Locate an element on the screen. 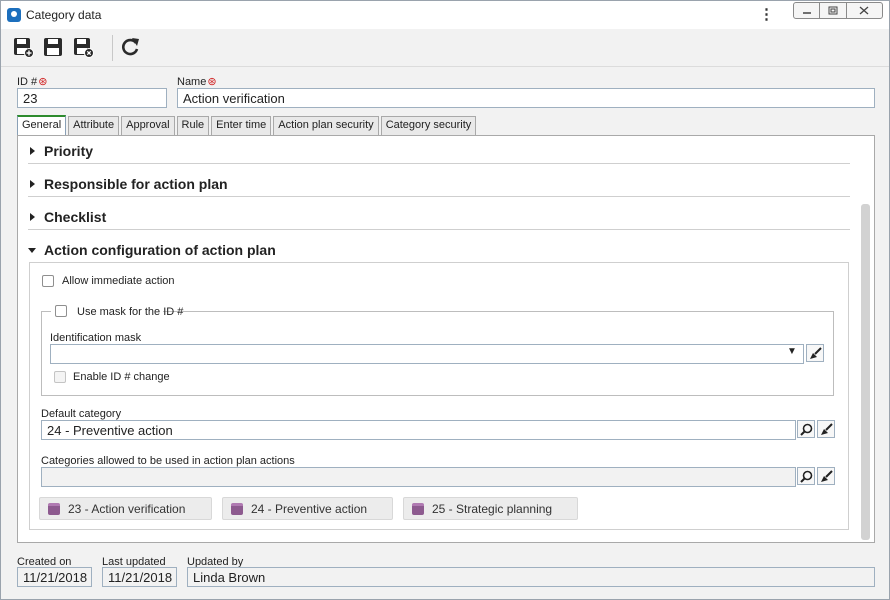 This screenshot has height=600, width=890. allow-immediate-action-label: Allow immediate action is located at coordinates (118, 281).